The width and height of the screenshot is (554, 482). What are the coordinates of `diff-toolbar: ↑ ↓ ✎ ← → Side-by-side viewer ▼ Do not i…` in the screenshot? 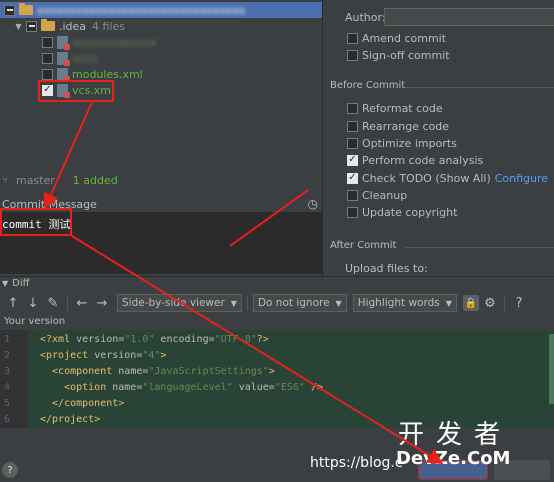 It's located at (277, 303).